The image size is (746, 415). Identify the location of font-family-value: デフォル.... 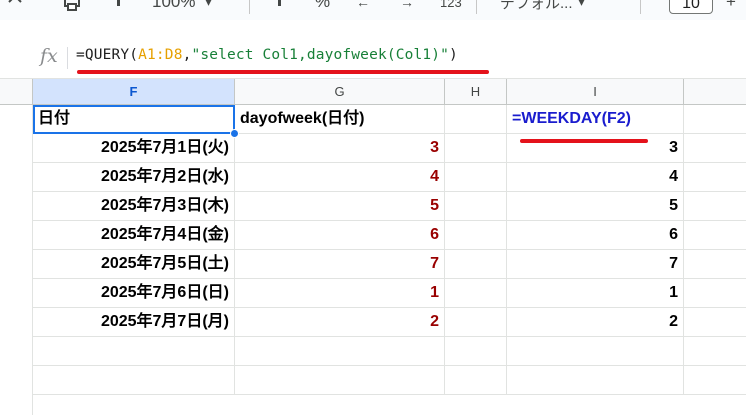
(536, 6).